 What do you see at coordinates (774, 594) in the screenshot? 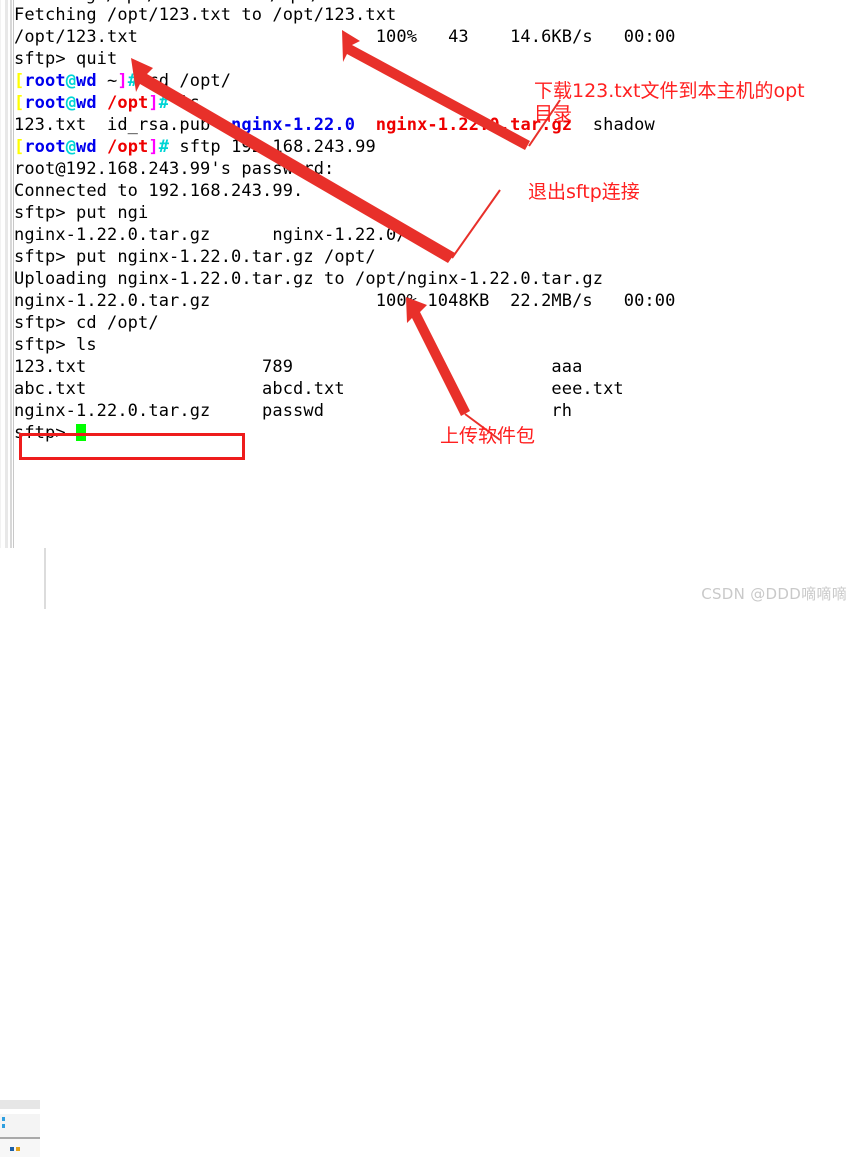
I see `csdn-watermark: CSDN @DDD嘀嘀嘀` at bounding box center [774, 594].